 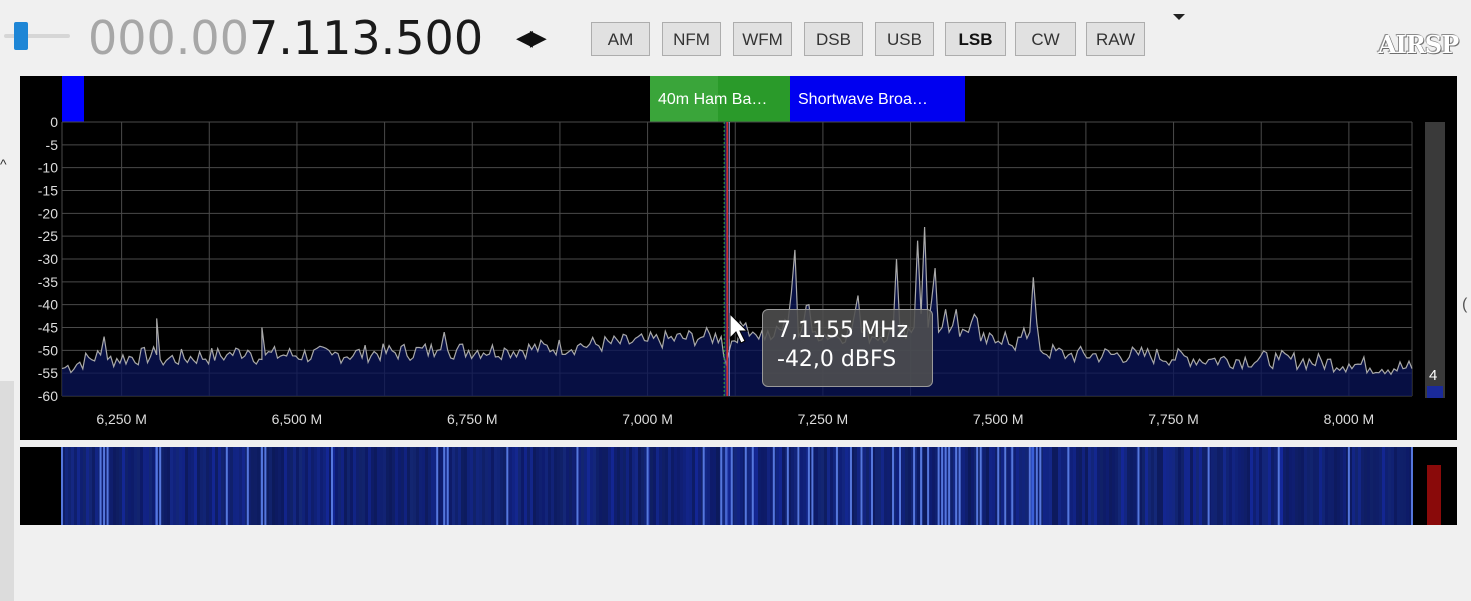 I want to click on frequency-leading-digits: 000.00, so click(x=168, y=38).